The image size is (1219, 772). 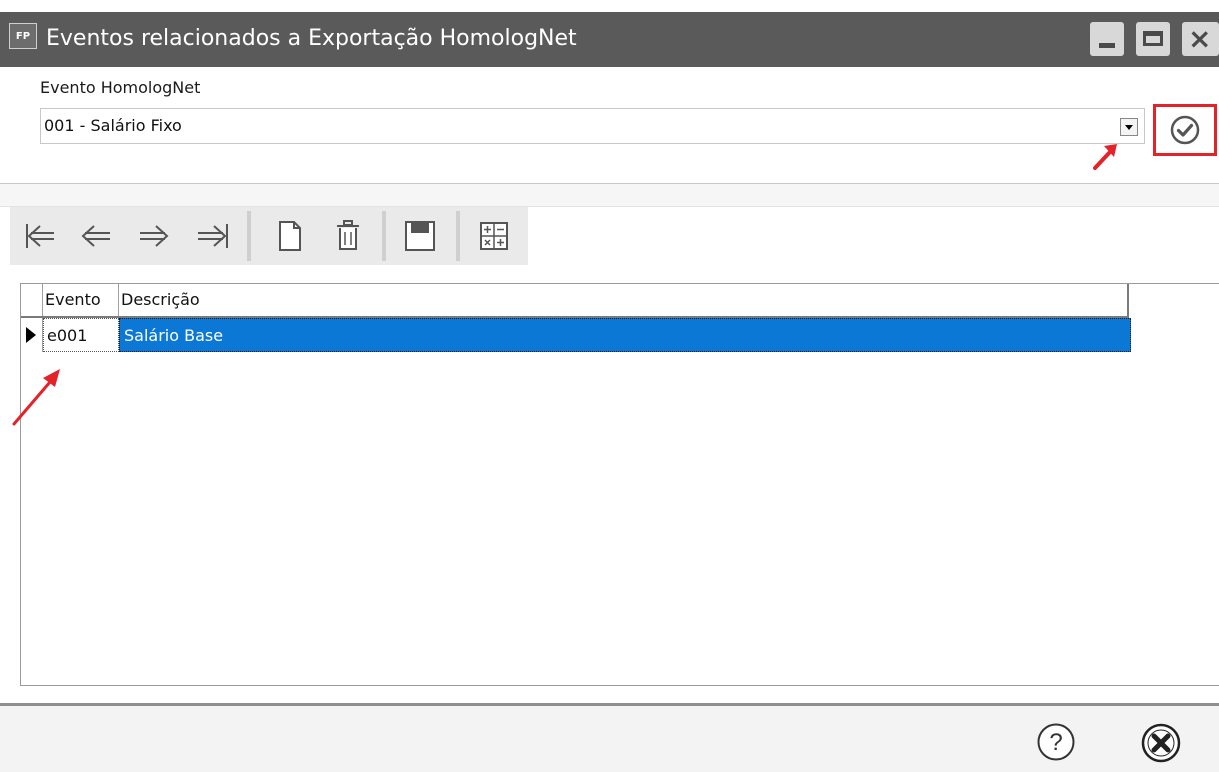 I want to click on chevron-down-icon, so click(x=1129, y=127).